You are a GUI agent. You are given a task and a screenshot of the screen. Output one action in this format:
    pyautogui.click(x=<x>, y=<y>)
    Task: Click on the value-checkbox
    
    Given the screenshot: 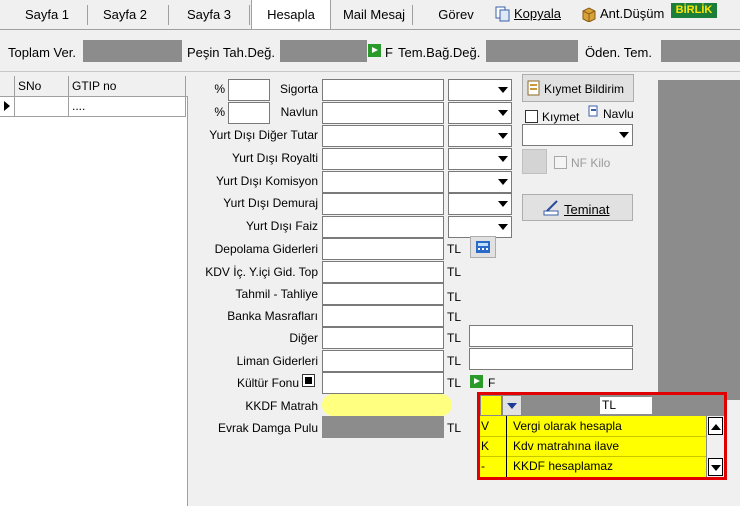 What is the action you would take?
    pyautogui.click(x=531, y=116)
    